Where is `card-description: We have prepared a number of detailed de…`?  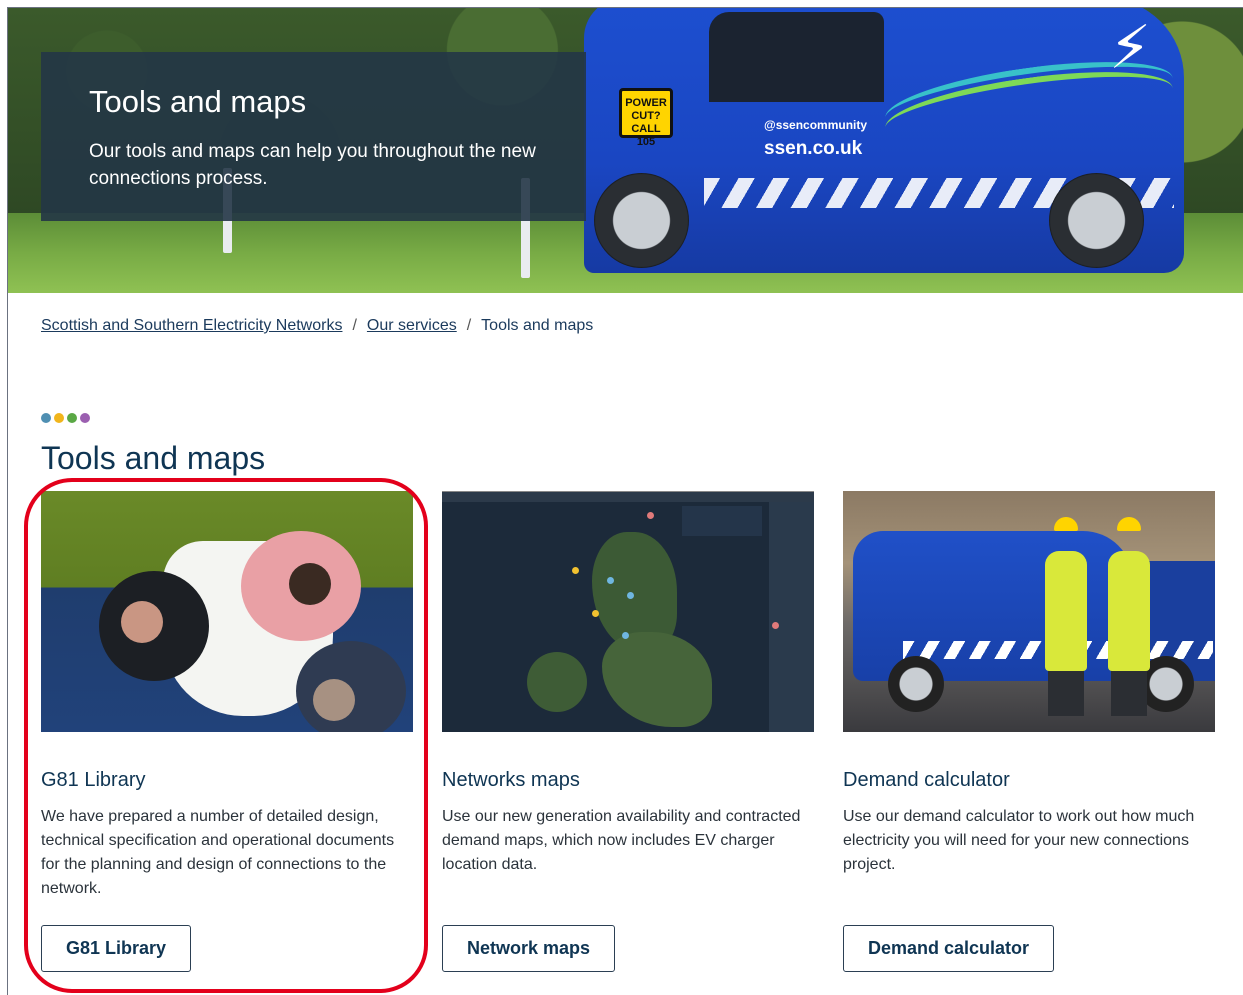
card-description: We have prepared a number of detailed de… is located at coordinates (218, 852).